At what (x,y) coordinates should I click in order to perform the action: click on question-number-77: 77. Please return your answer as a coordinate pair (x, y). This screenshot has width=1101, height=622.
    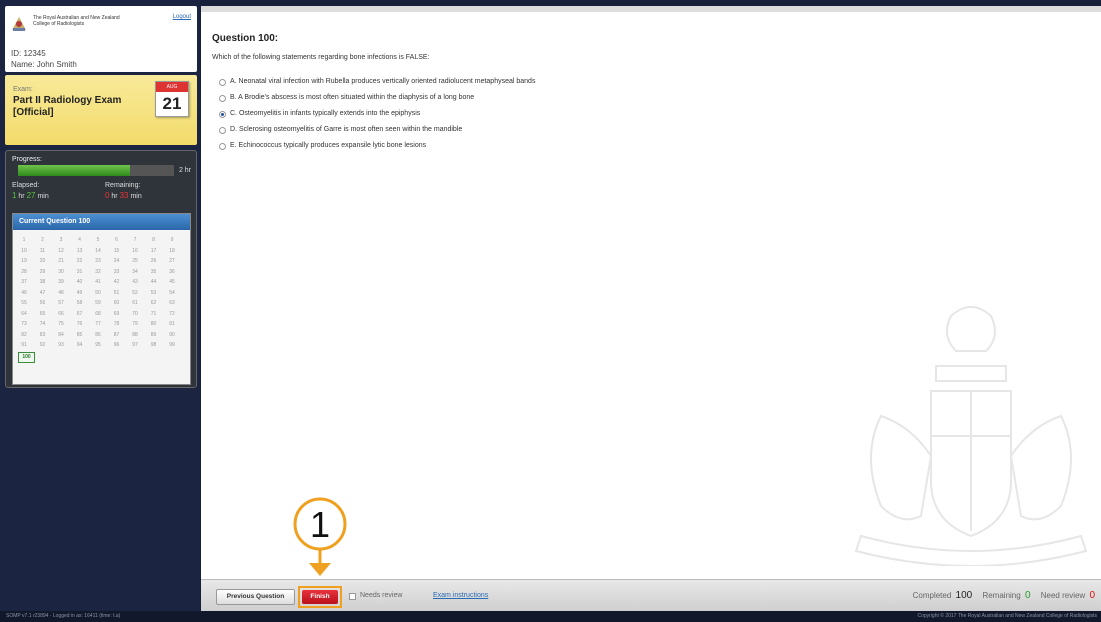
    Looking at the image, I should click on (98, 324).